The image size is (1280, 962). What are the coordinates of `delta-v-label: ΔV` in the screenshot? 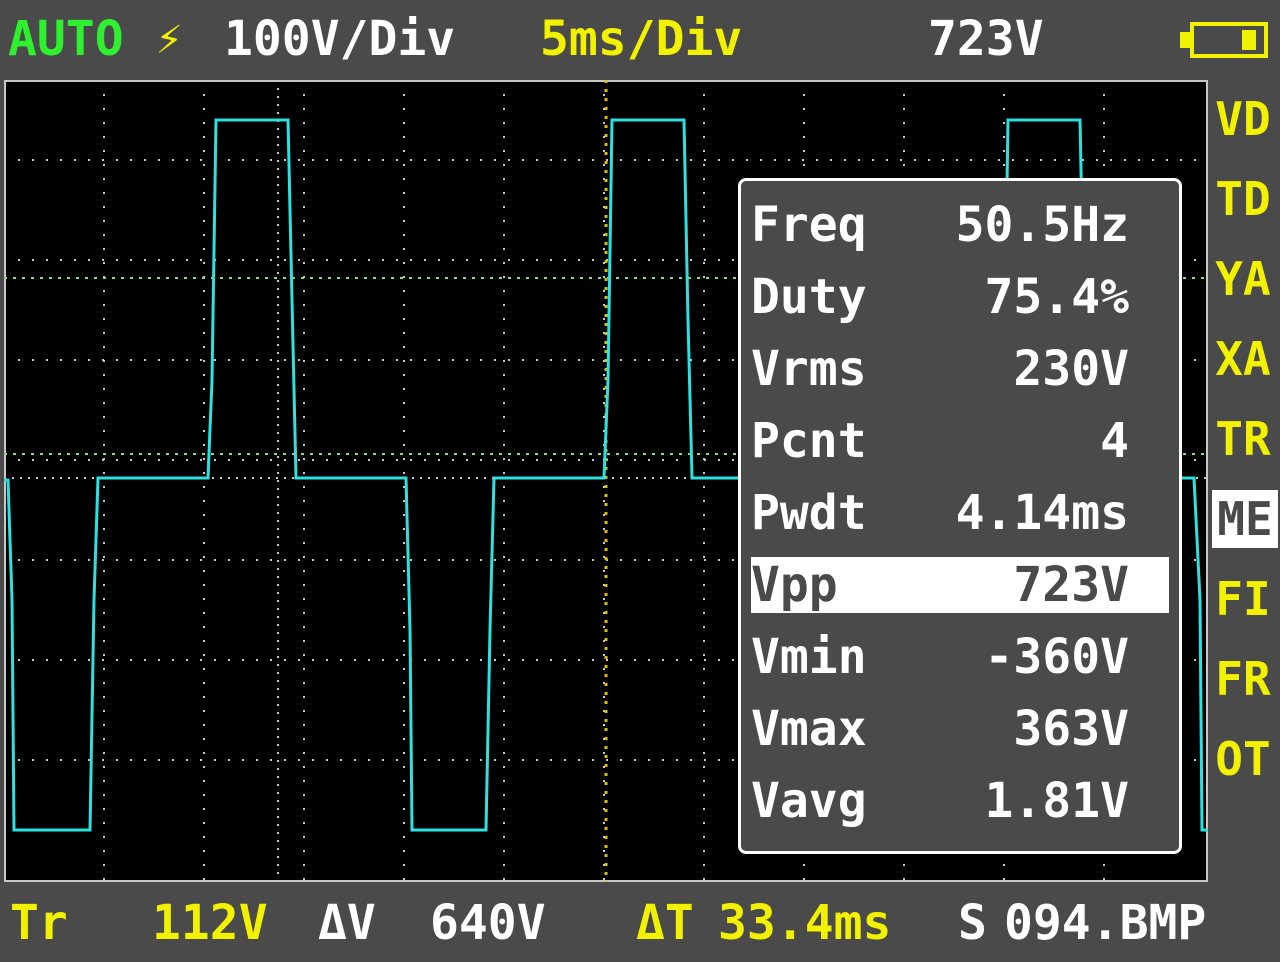 It's located at (347, 923).